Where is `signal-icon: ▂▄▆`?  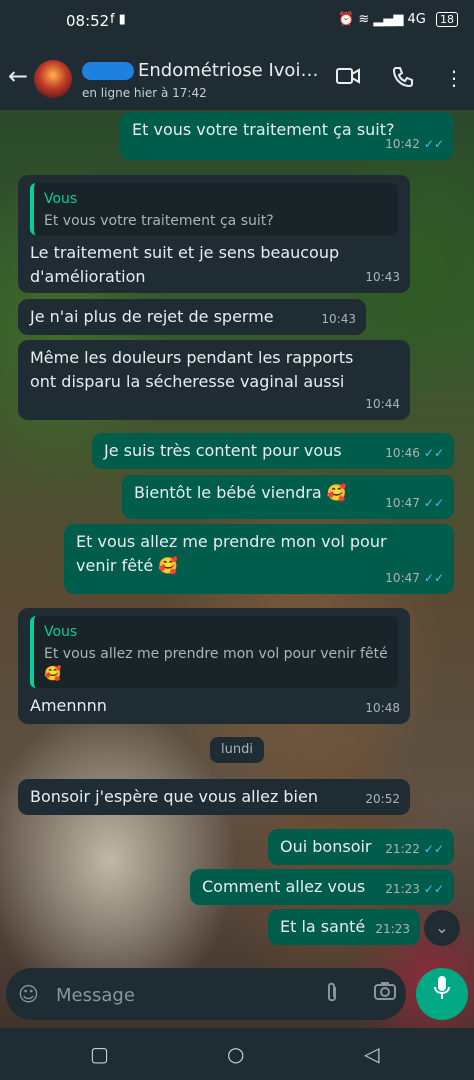 signal-icon: ▂▄▆ is located at coordinates (388, 19).